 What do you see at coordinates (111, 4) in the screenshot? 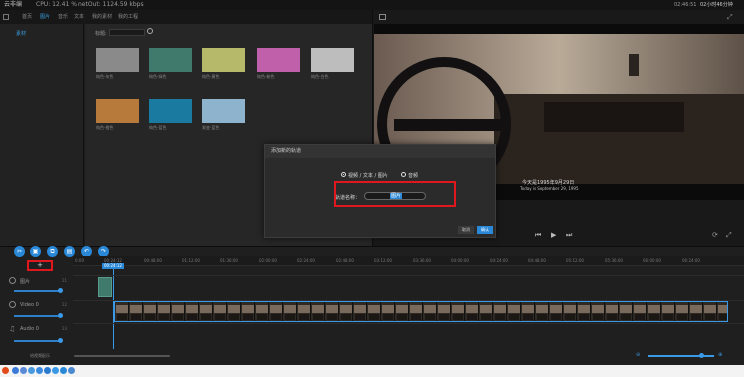
I see `net-readout: netOut: 1124.59 kbps` at bounding box center [111, 4].